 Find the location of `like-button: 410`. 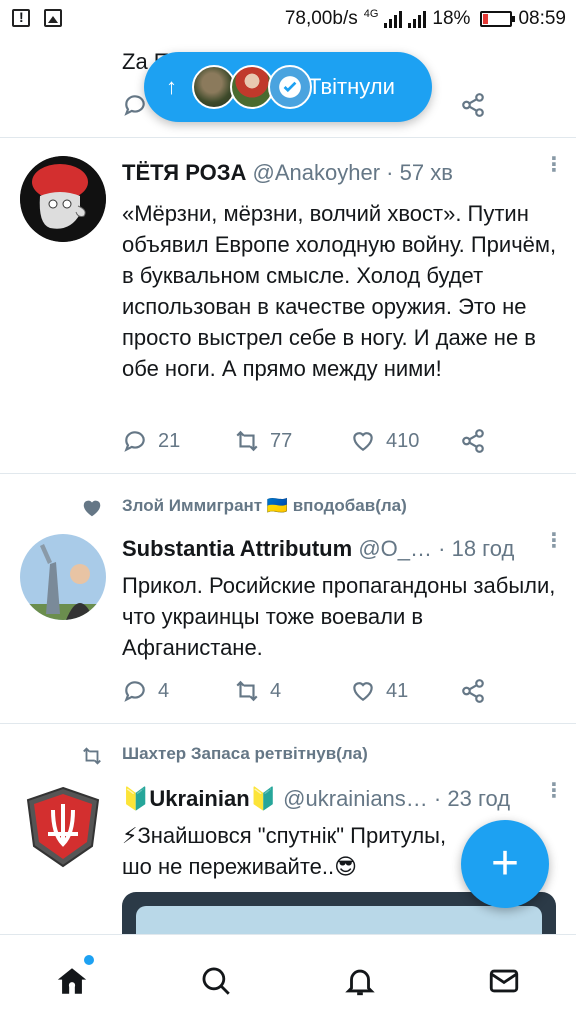

like-button: 410 is located at coordinates (384, 441).